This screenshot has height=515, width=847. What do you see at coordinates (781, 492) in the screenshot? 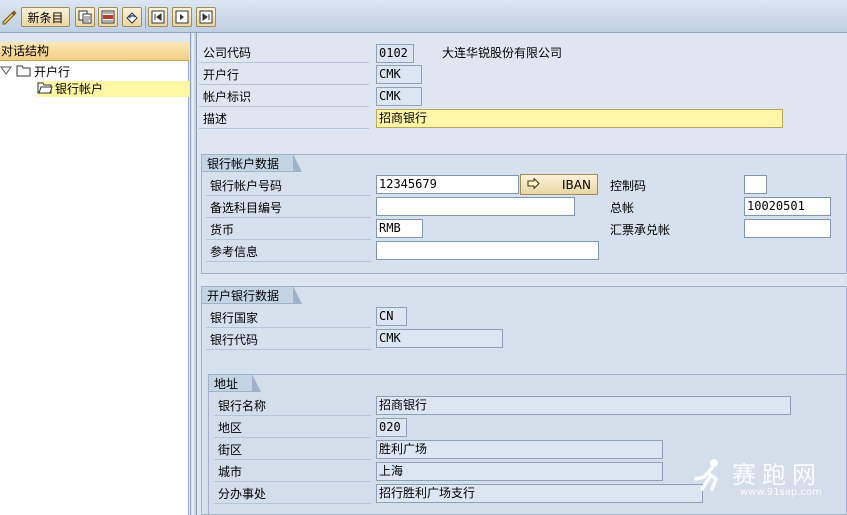
I see `watermark-url: www.91sap.com` at bounding box center [781, 492].